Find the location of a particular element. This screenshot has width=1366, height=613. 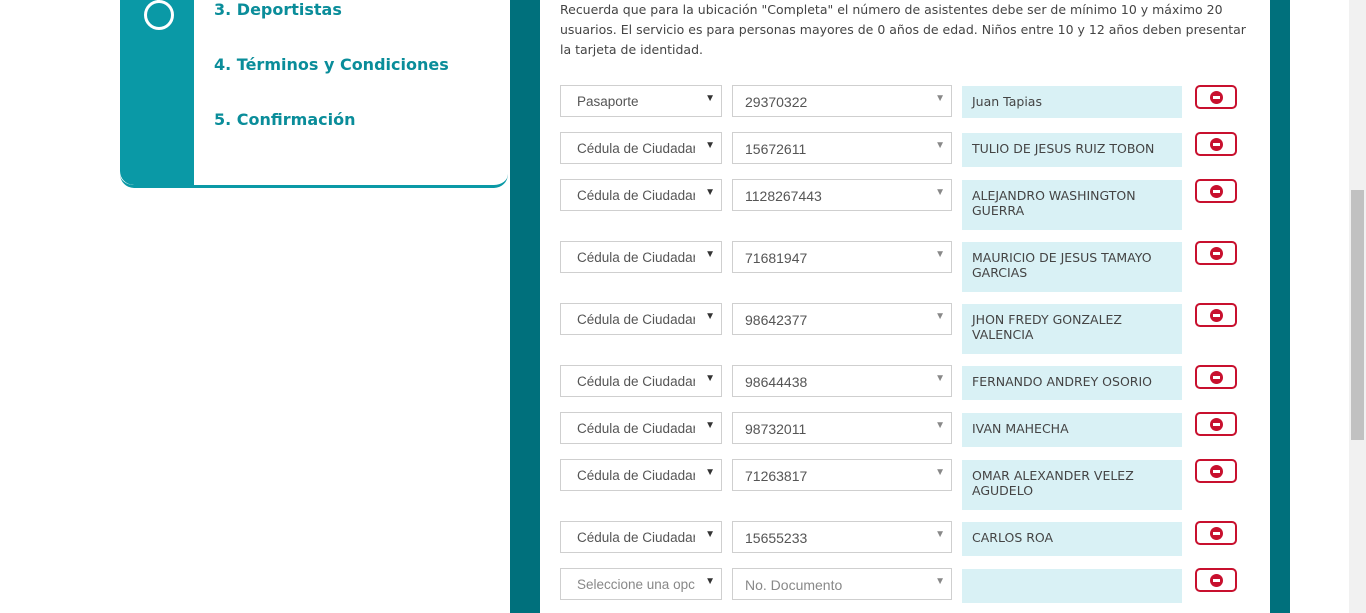

attendee-name: MAURICIO DE JESUS TAMAYO GARCIAS is located at coordinates (1072, 267).